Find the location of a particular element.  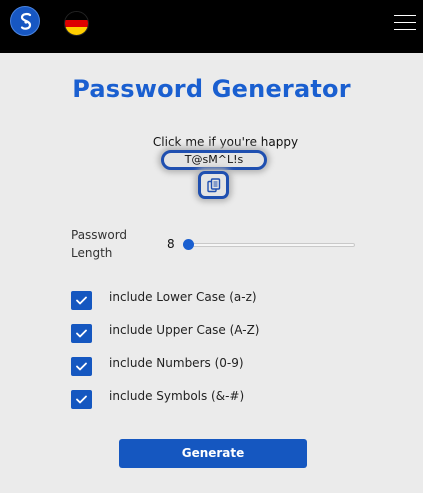

page-title: Password Generator is located at coordinates (211, 89).